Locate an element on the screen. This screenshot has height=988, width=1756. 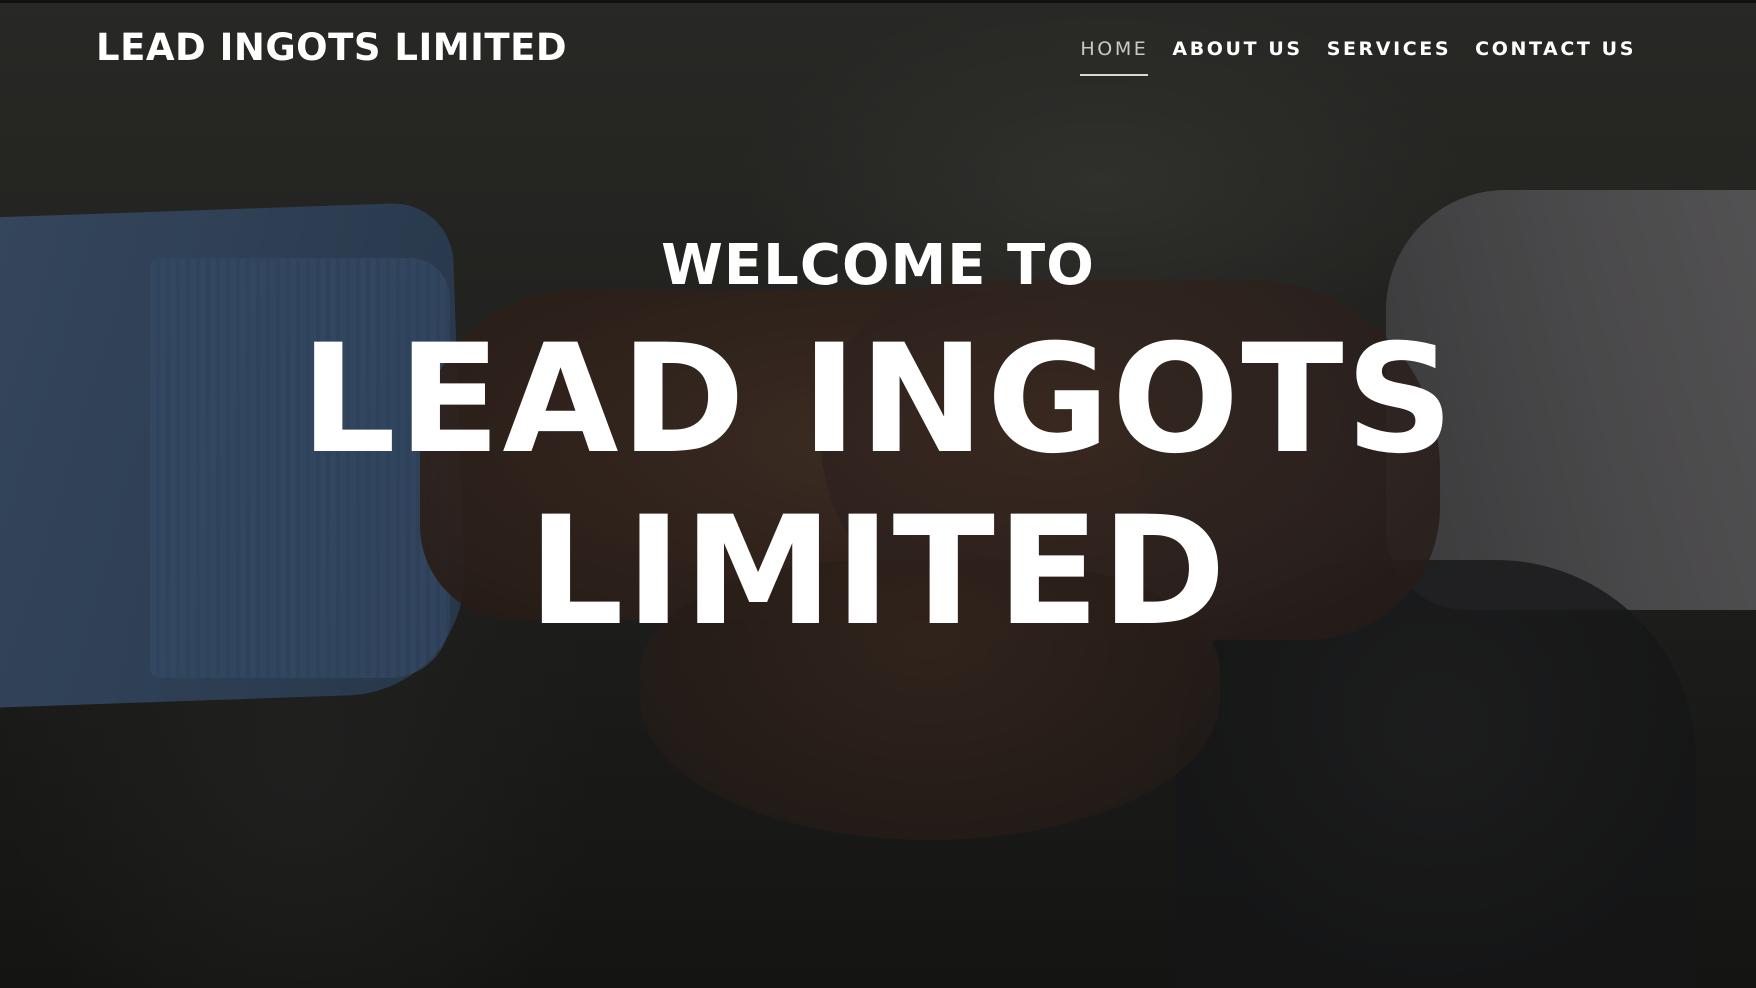
nav-about-us: ABOUT US is located at coordinates (1237, 57).